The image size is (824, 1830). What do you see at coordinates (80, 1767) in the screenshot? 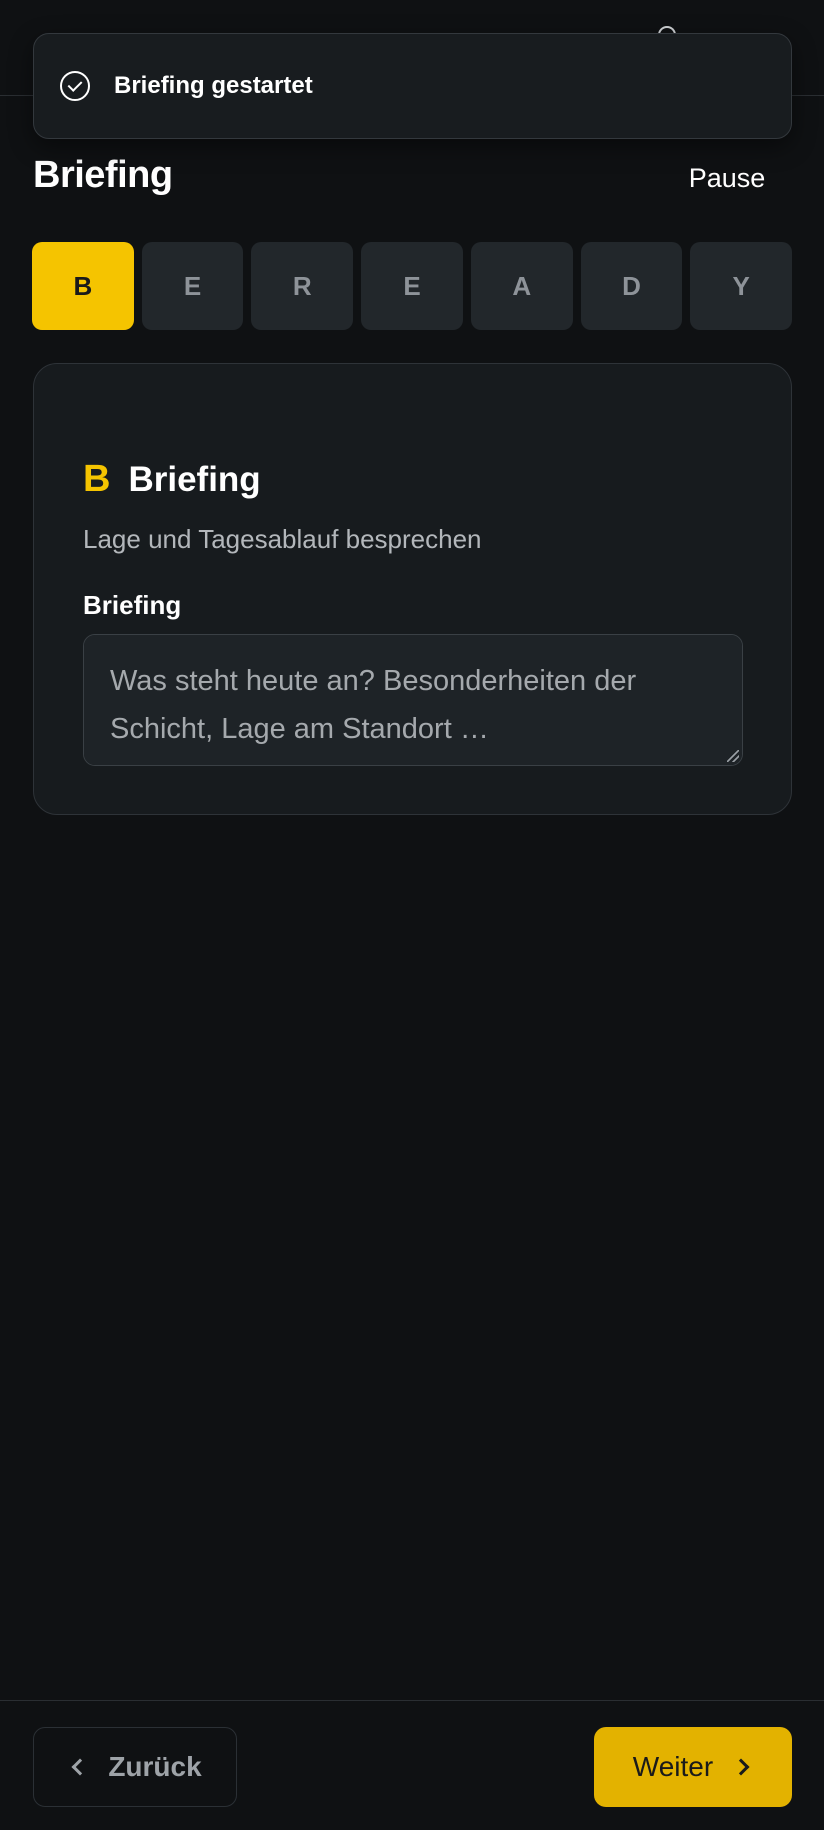
I see `chevron-left-icon` at bounding box center [80, 1767].